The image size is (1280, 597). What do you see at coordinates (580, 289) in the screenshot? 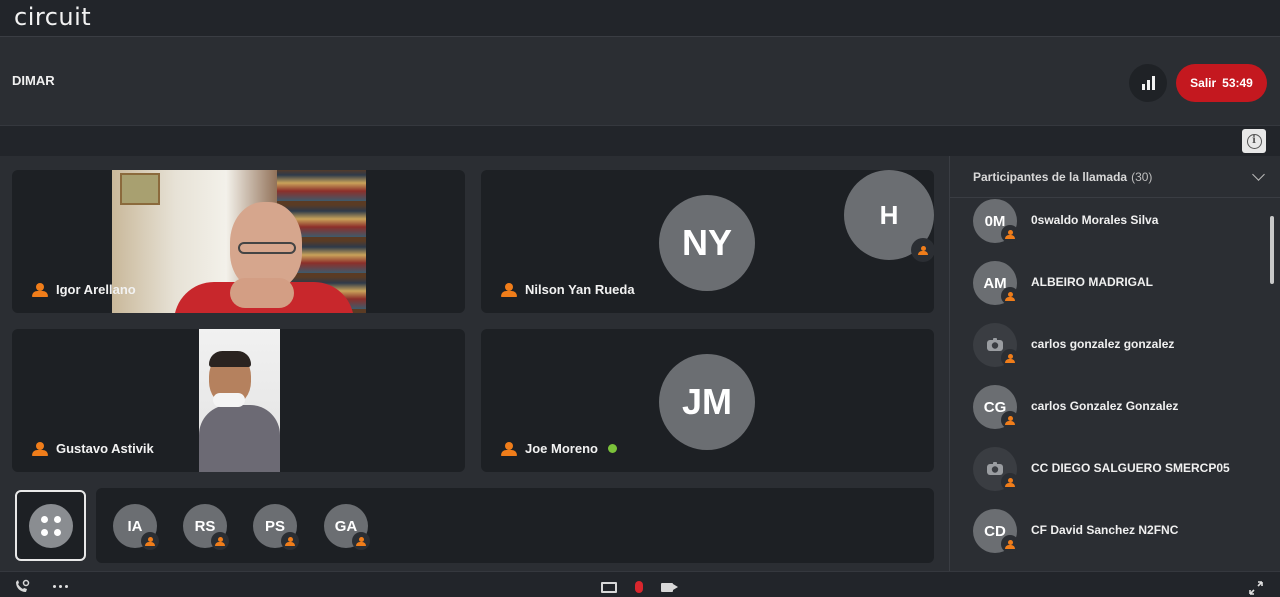
I see `participant-name: Nilson Yan Rueda` at bounding box center [580, 289].